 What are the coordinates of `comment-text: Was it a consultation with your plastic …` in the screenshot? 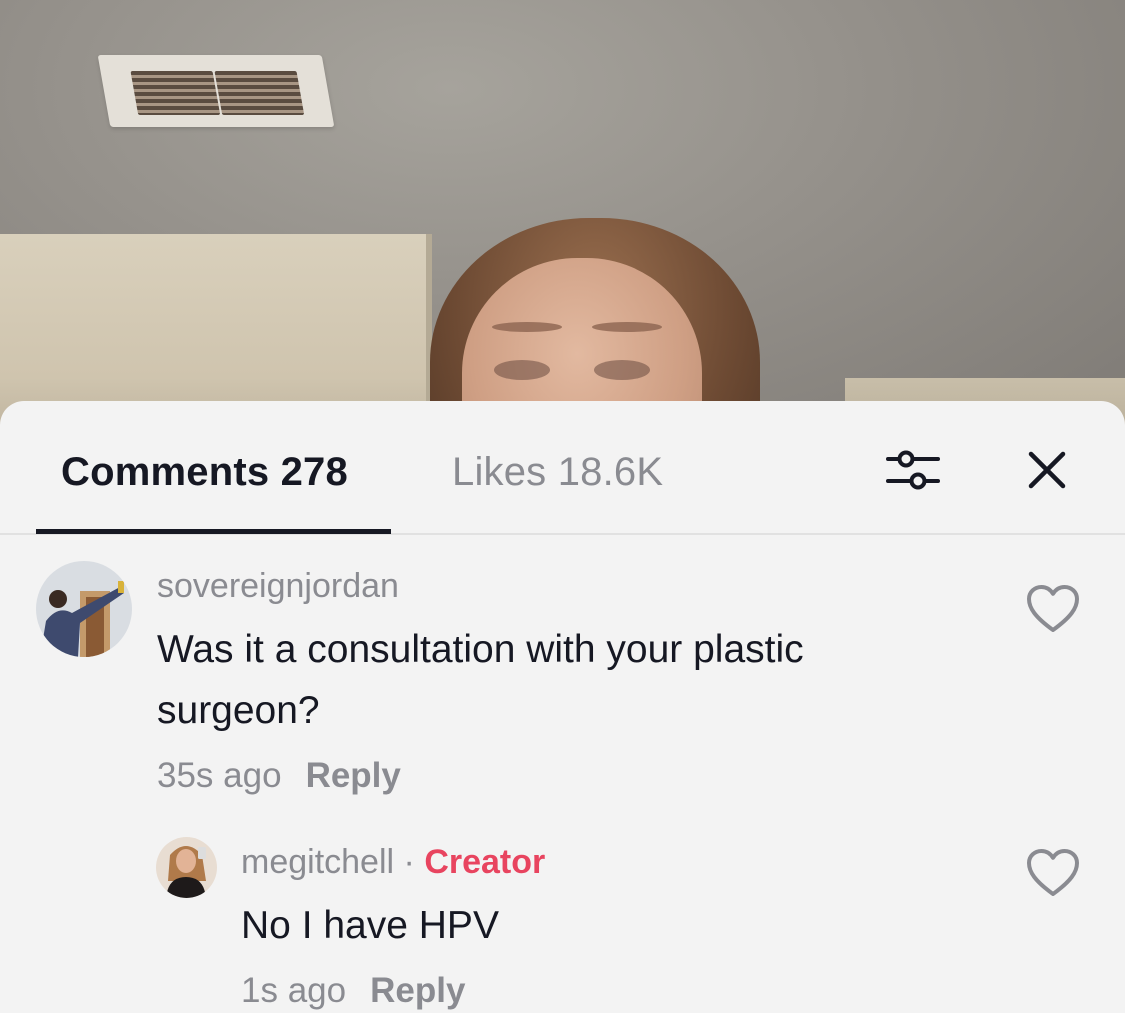 It's located at (480, 680).